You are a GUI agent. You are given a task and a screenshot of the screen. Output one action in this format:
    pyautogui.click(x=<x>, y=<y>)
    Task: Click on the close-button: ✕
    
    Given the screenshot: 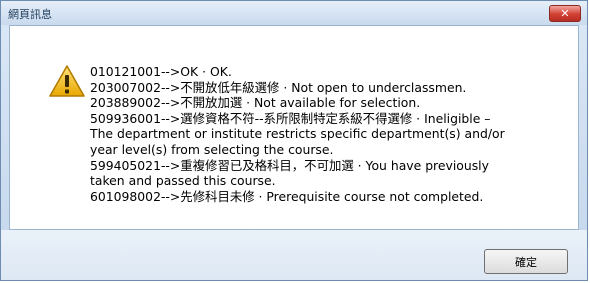 What is the action you would take?
    pyautogui.click(x=565, y=13)
    